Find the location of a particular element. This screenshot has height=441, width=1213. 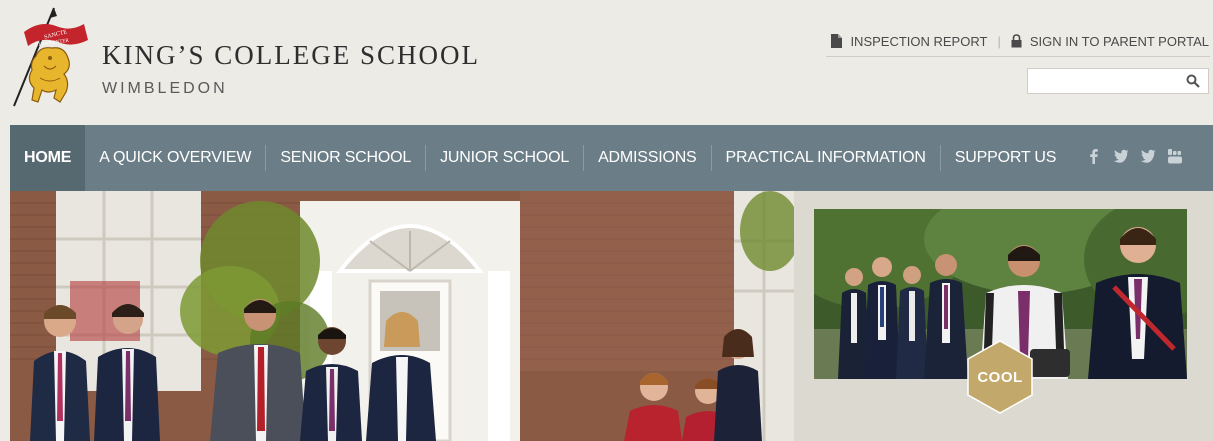

cool-badge-label: COOL is located at coordinates (1000, 377).